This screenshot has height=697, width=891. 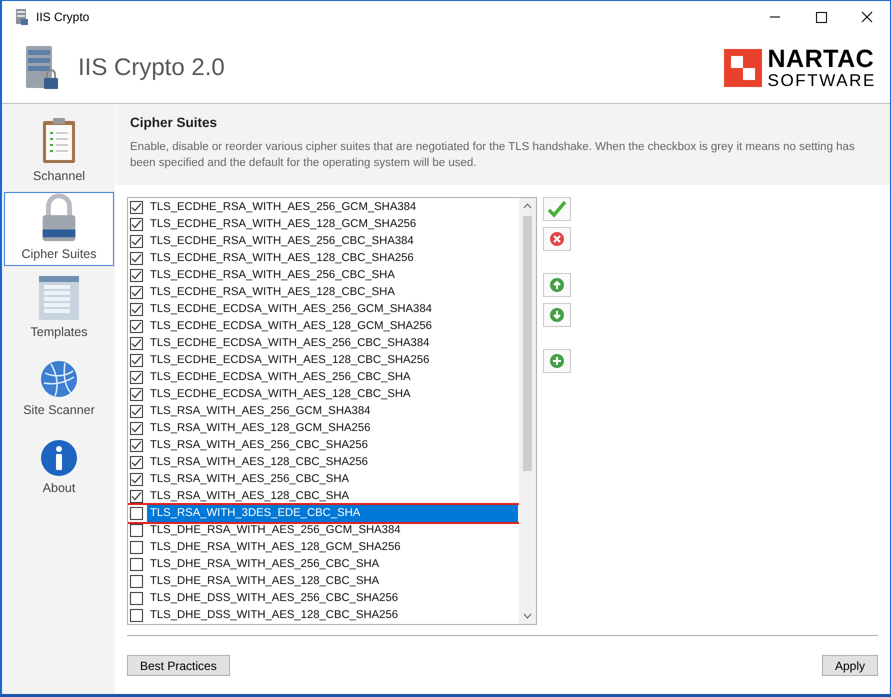 What do you see at coordinates (822, 59) in the screenshot?
I see `logo-text: NARTAC` at bounding box center [822, 59].